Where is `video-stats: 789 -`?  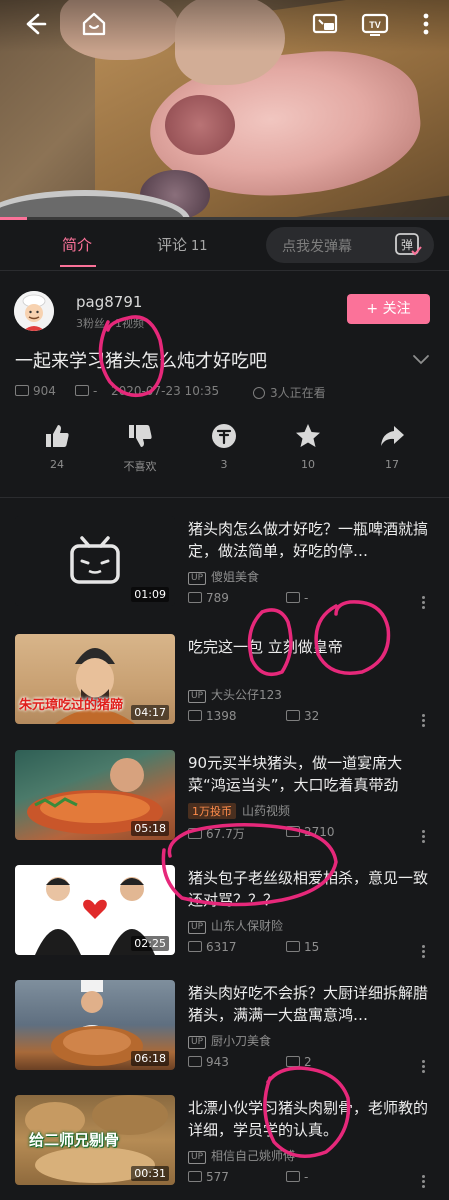 video-stats: 789 - is located at coordinates (308, 599).